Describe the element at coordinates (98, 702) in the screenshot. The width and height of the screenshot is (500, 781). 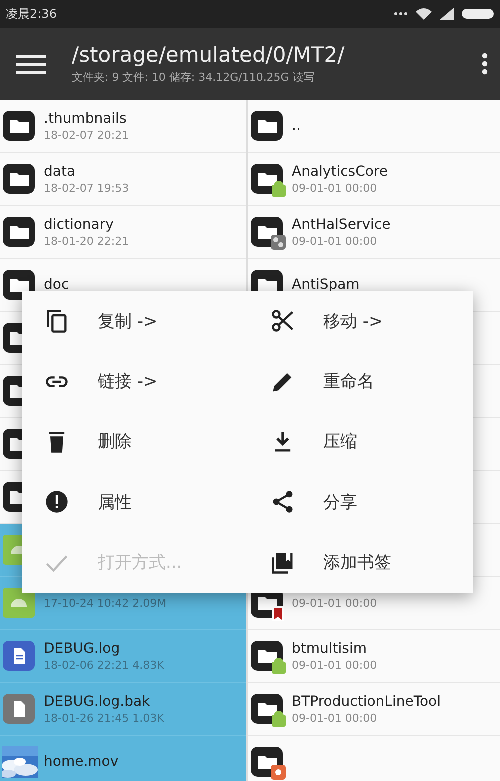
I see `file-name: DEBUG.log.bak` at that location.